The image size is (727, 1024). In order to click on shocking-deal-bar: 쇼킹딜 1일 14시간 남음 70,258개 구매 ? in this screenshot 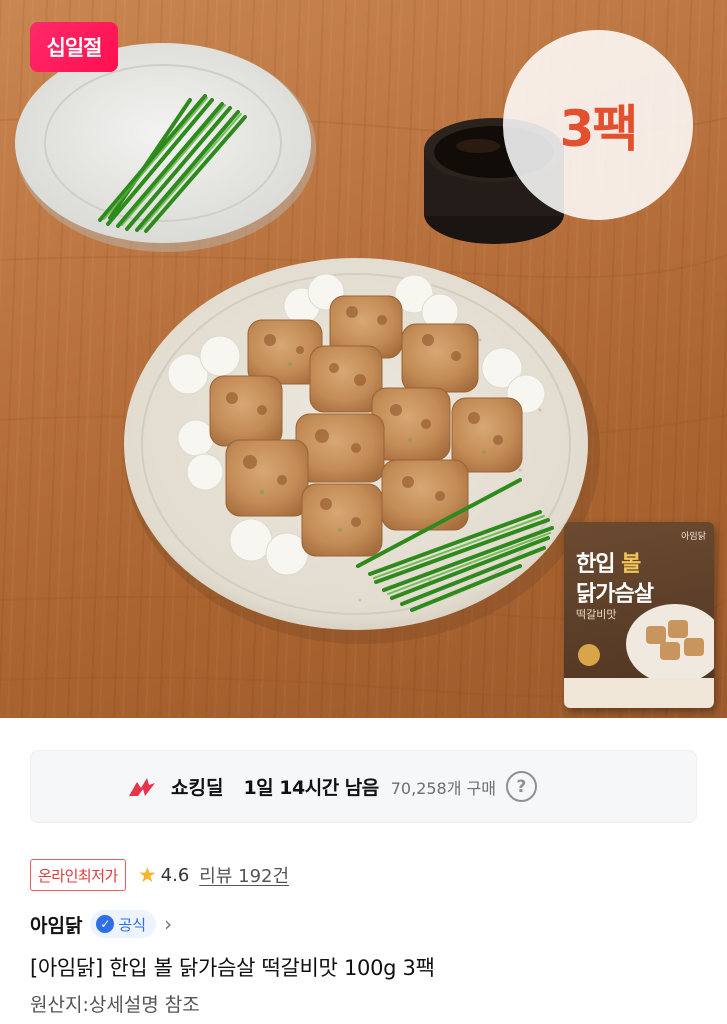, I will do `click(363, 786)`.